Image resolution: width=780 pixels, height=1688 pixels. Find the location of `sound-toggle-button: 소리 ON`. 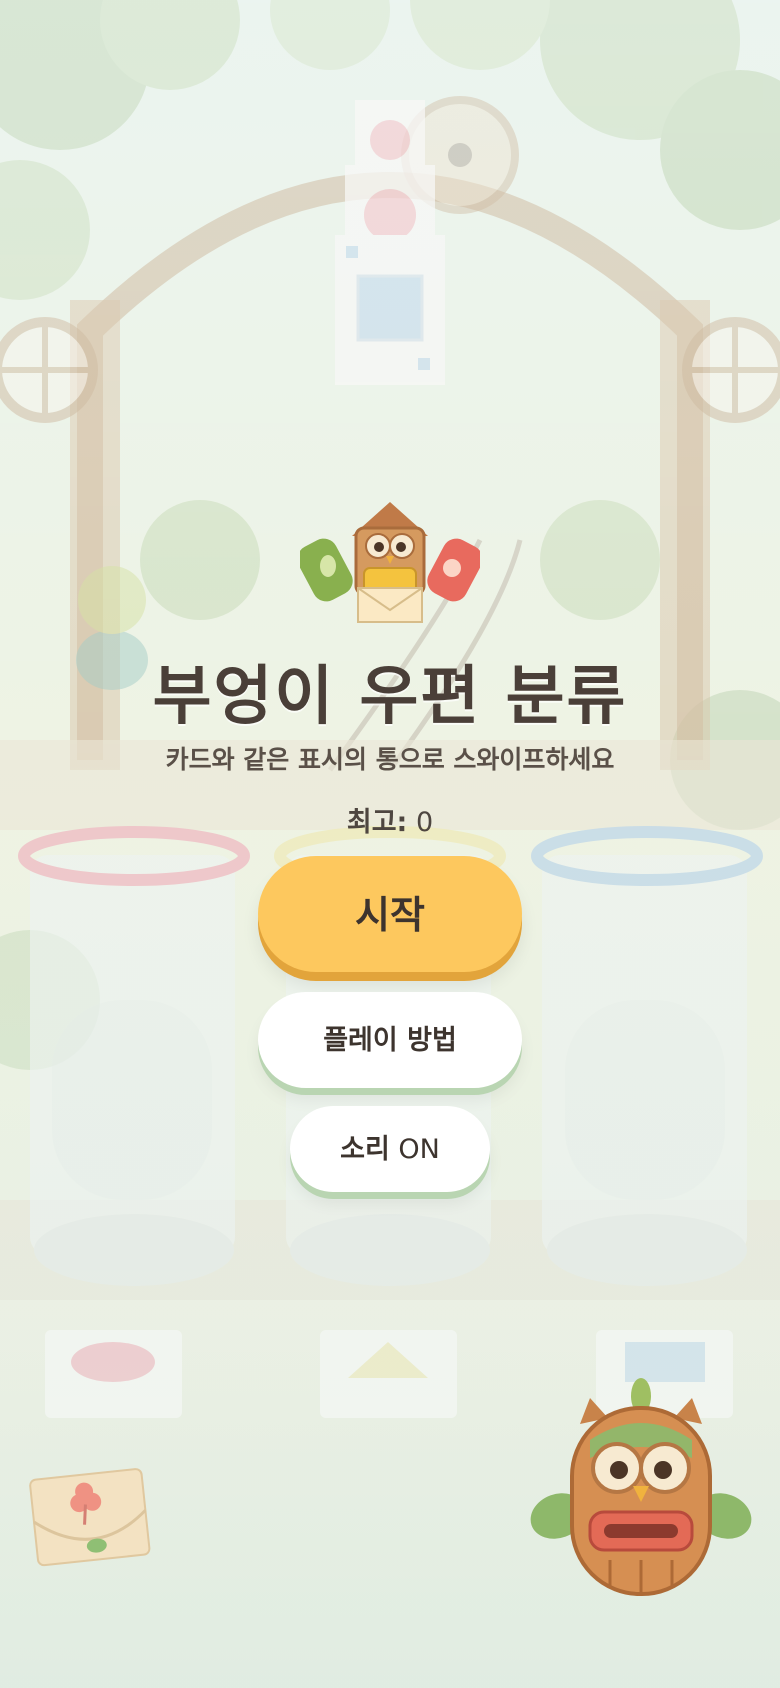

sound-toggle-button: 소리 ON is located at coordinates (390, 1149).